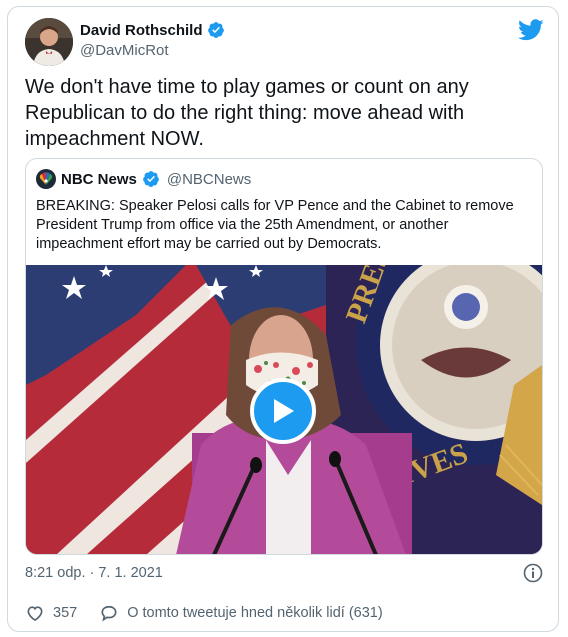  Describe the element at coordinates (94, 573) in the screenshot. I see `tweet-timestamp: 8:21 odp. · 7. 1. 2021` at that location.